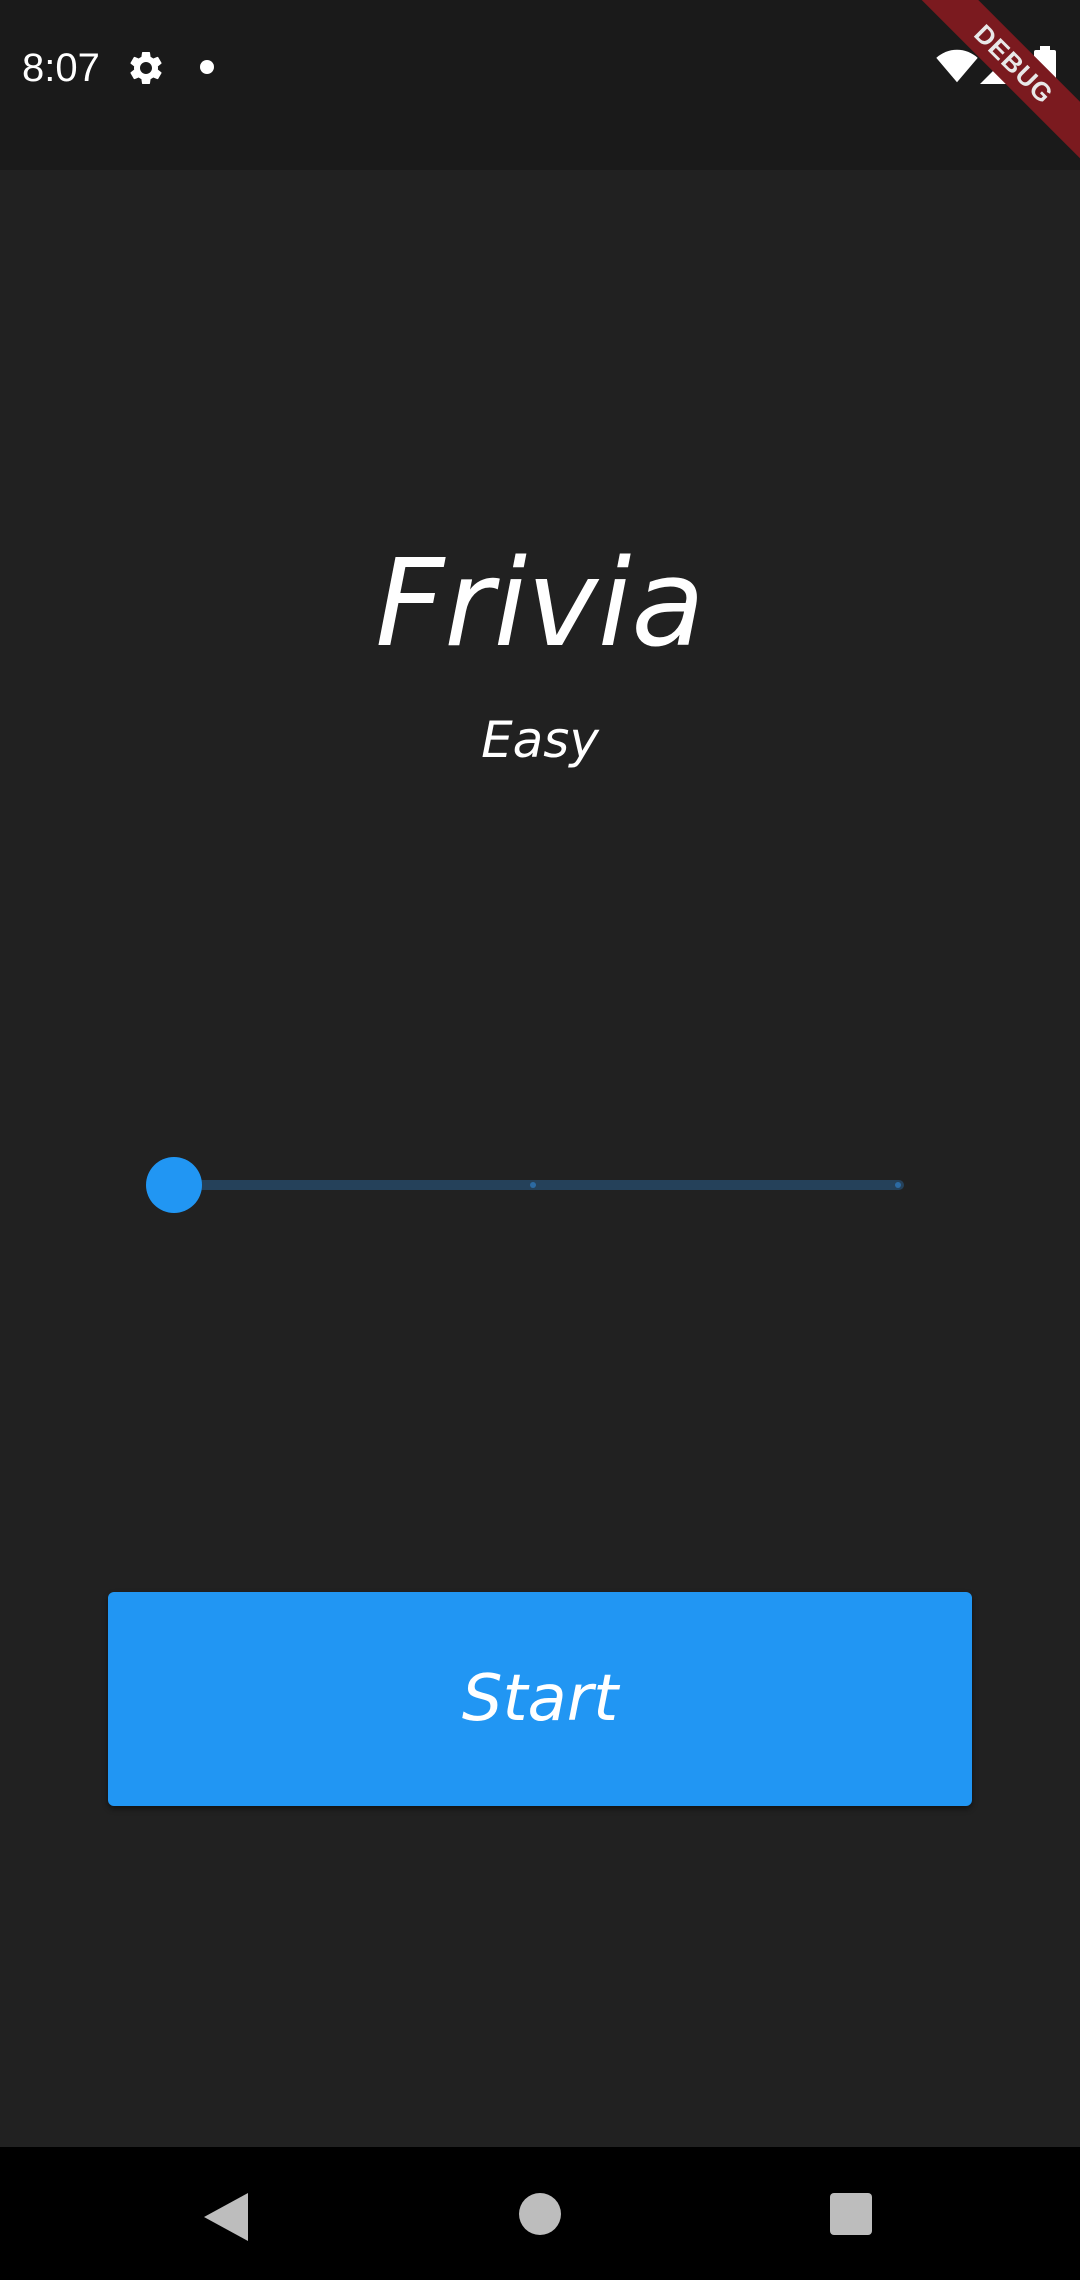 The image size is (1080, 2280). Describe the element at coordinates (539, 1185) in the screenshot. I see `slider-track` at that location.